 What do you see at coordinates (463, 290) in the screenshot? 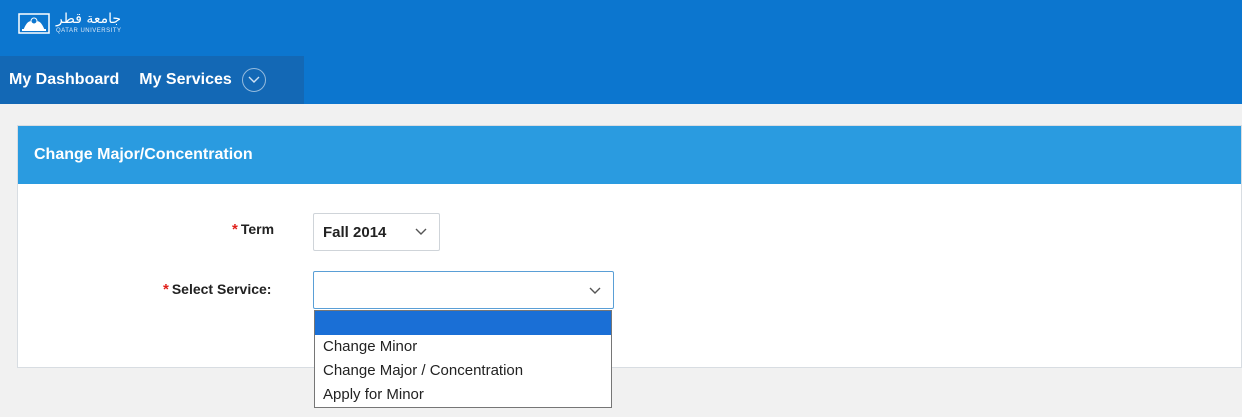
I see `service-select` at bounding box center [463, 290].